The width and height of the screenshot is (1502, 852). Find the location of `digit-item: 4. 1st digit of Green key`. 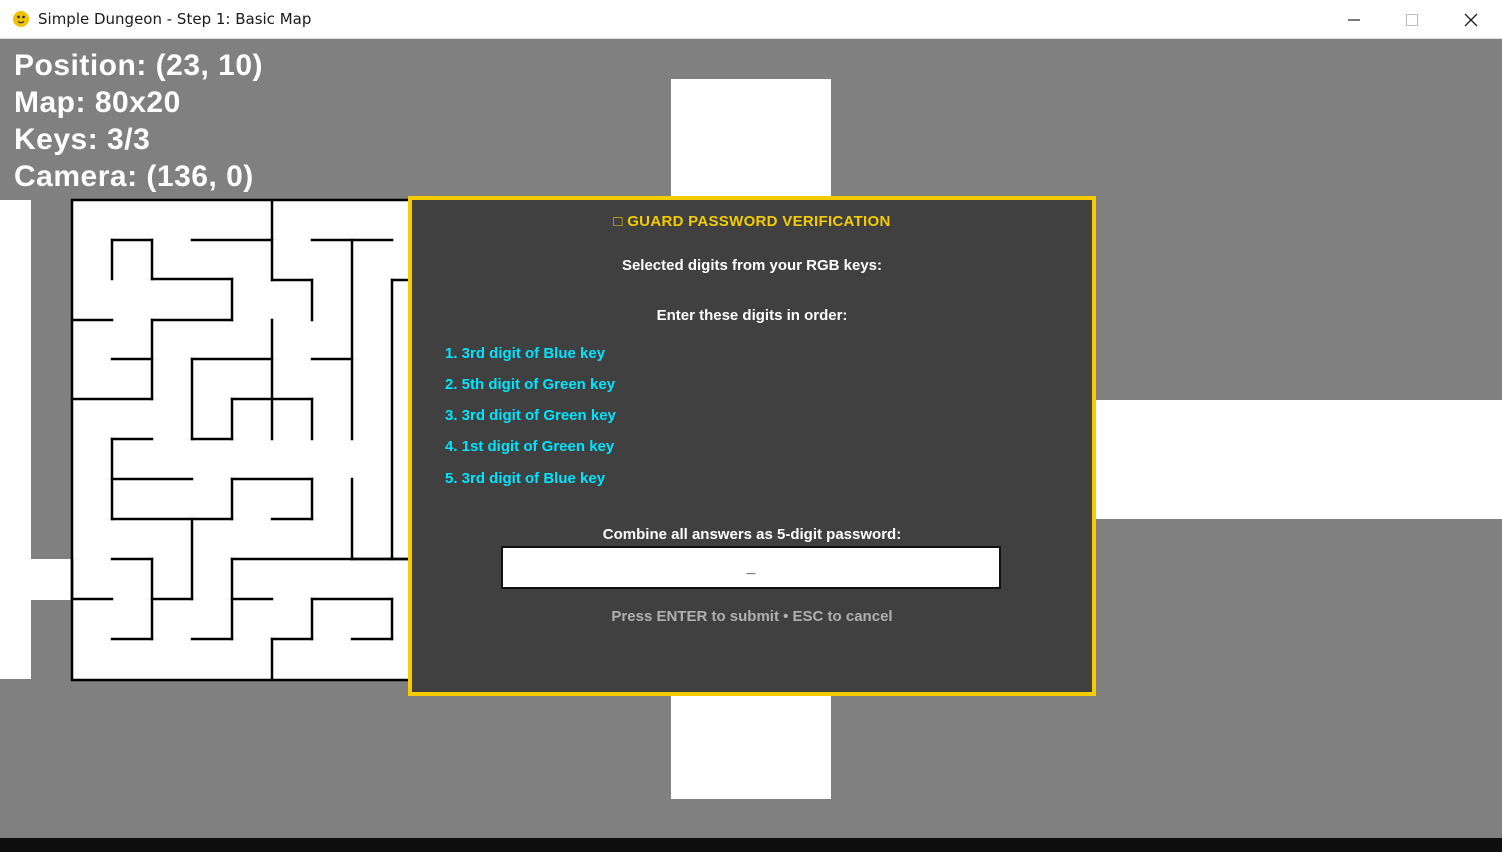

digit-item: 4. 1st digit of Green key is located at coordinates (530, 446).